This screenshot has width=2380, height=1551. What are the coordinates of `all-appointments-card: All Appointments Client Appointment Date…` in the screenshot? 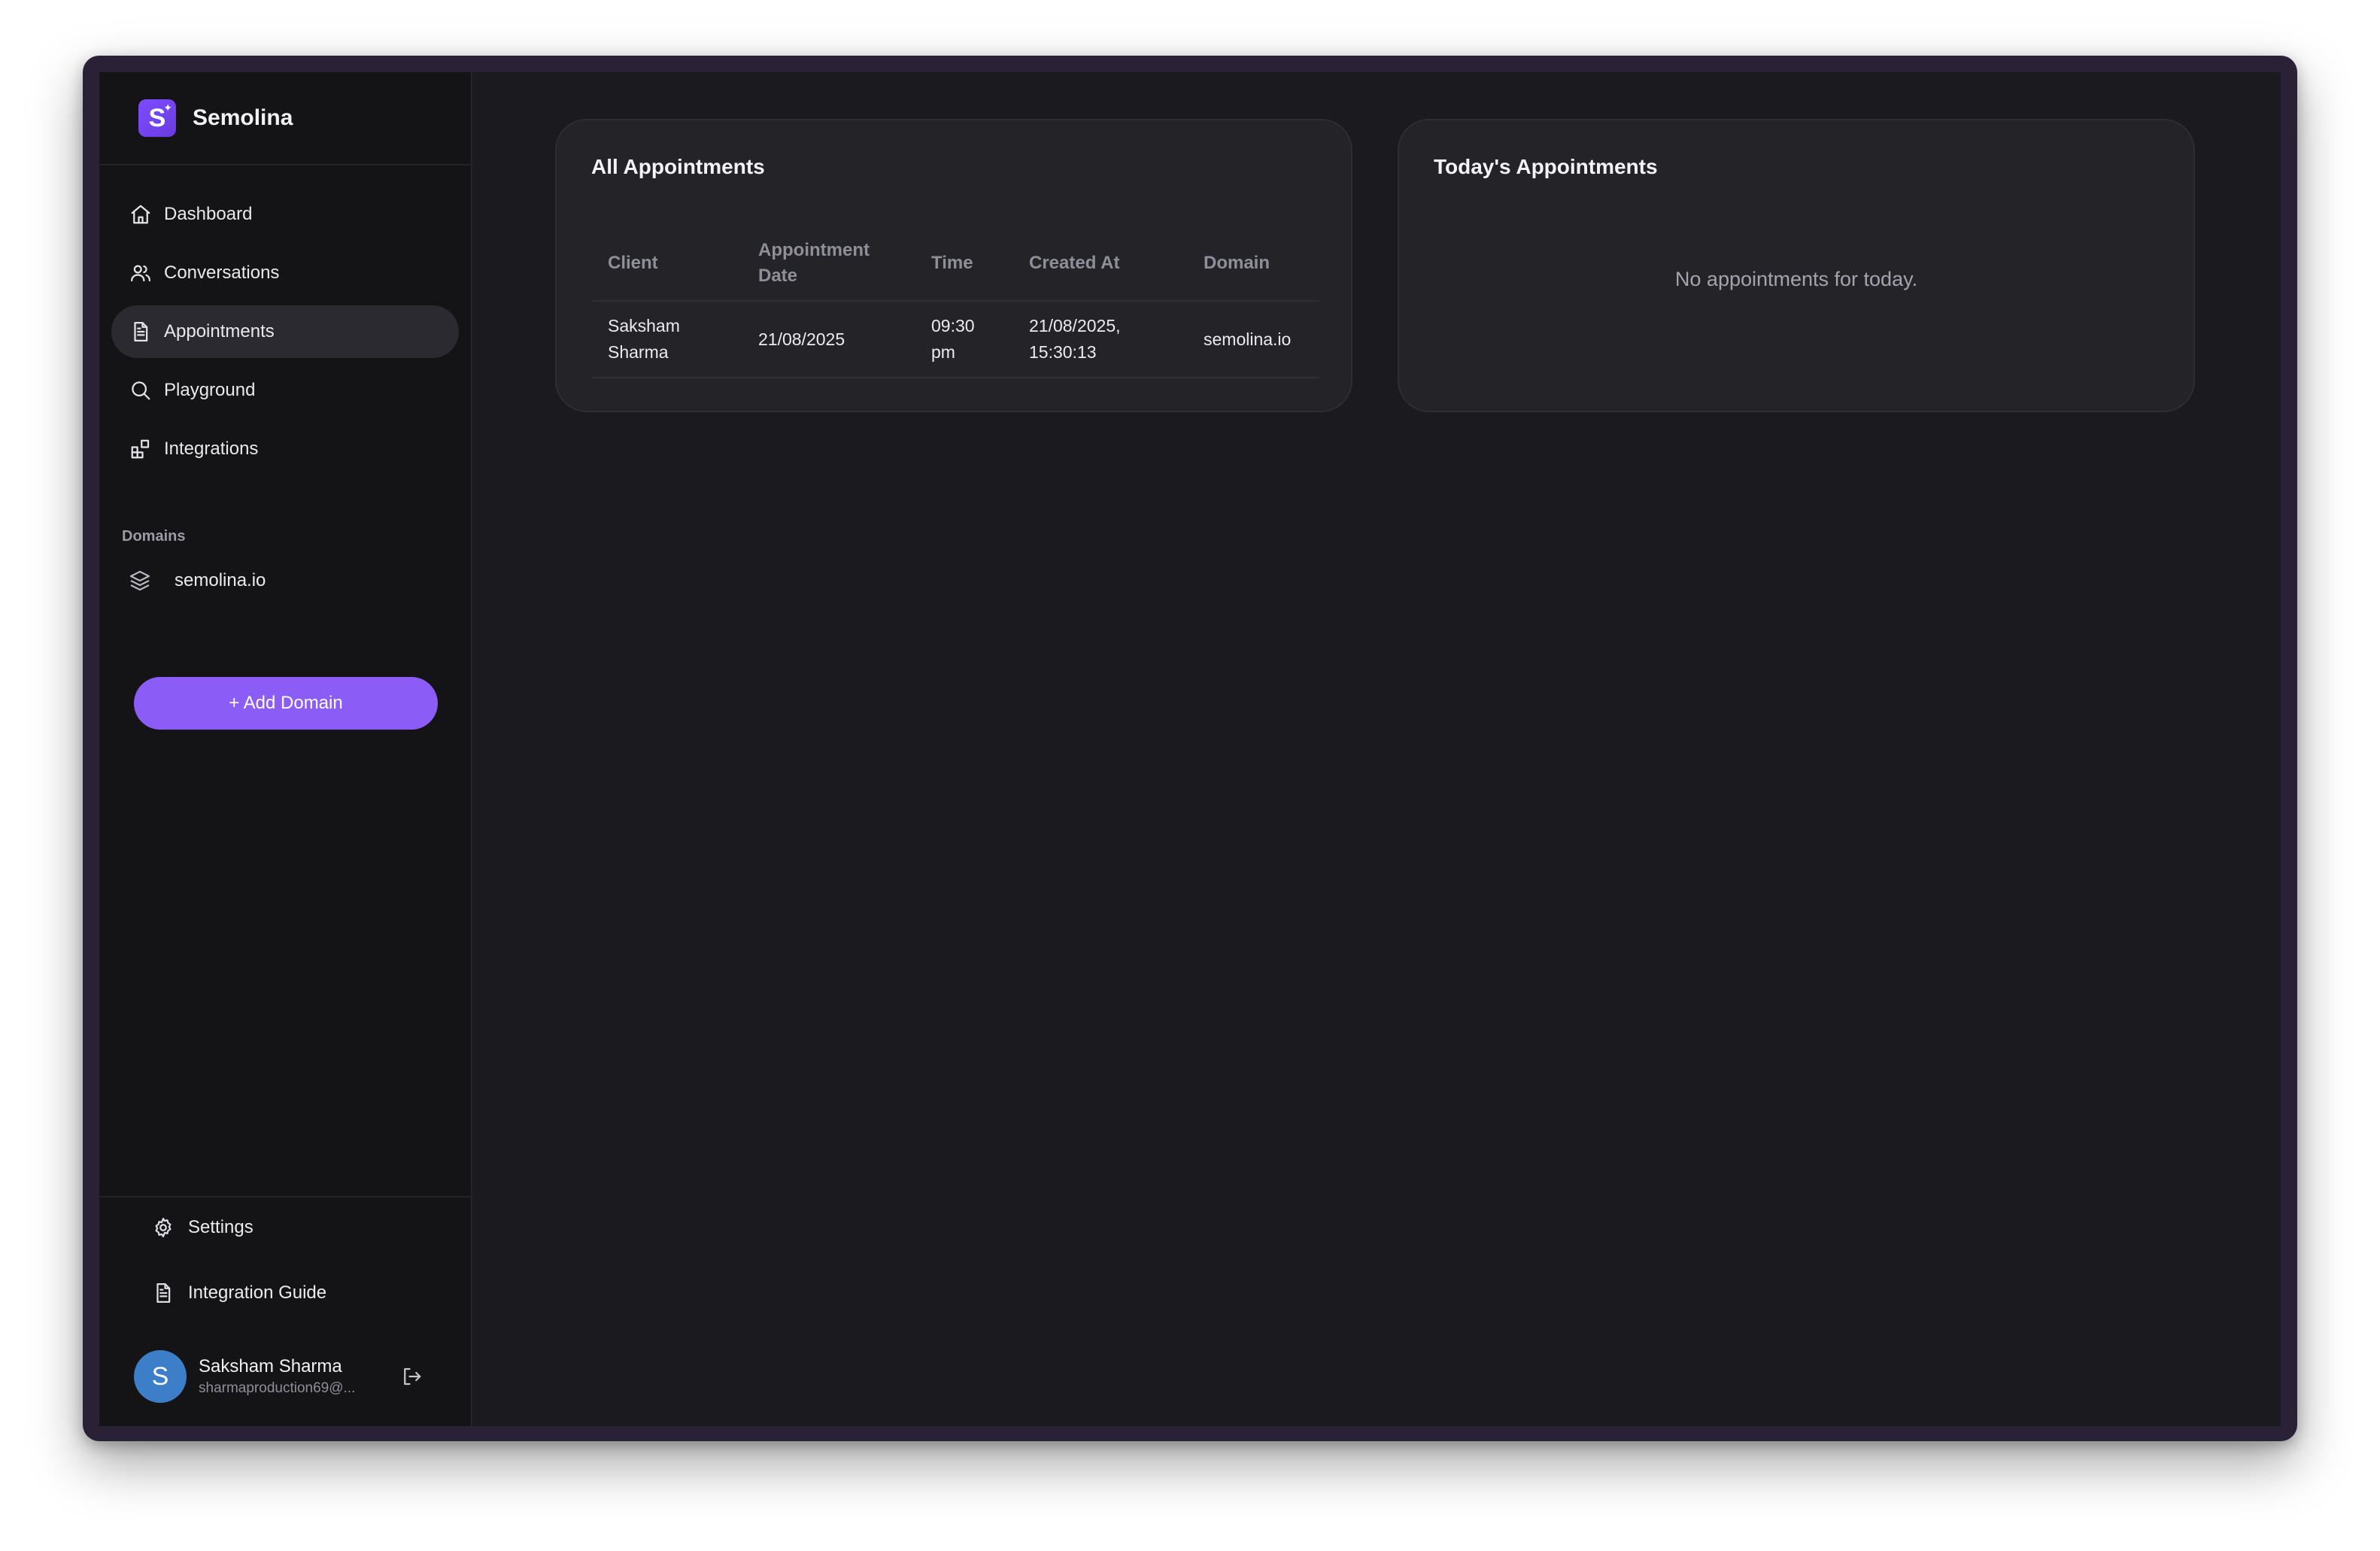 It's located at (953, 266).